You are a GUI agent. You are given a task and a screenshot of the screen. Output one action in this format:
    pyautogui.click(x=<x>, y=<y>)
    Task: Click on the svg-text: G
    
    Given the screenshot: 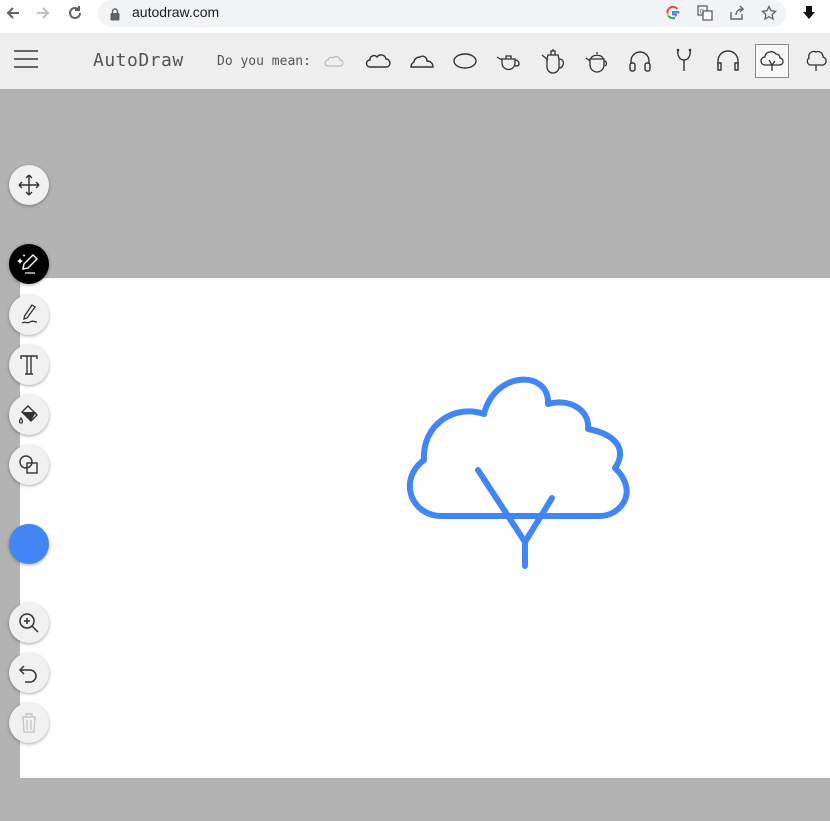 What is the action you would take?
    pyautogui.click(x=702, y=11)
    